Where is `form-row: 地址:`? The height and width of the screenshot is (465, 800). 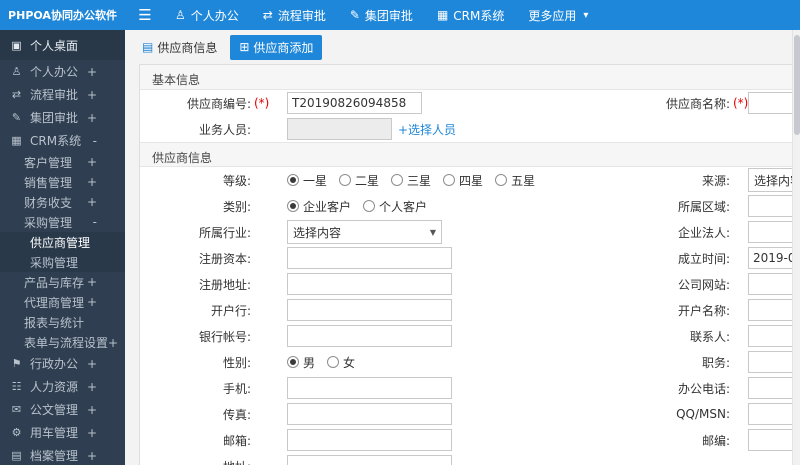 form-row: 地址: is located at coordinates (470, 459).